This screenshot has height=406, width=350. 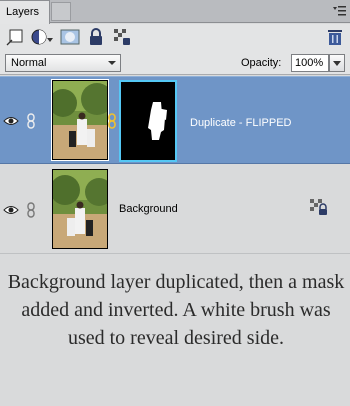 I want to click on opacity-input: 100%, so click(x=310, y=63).